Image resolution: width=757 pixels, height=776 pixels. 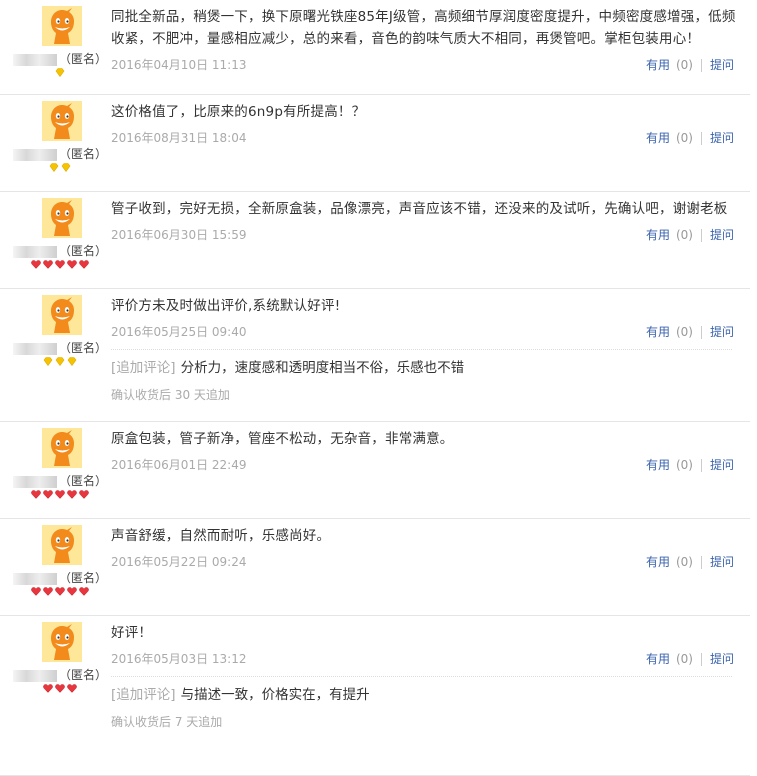 What do you see at coordinates (238, 112) in the screenshot?
I see `review-text: 这价格值了，比原来的6n9p有所提高！？` at bounding box center [238, 112].